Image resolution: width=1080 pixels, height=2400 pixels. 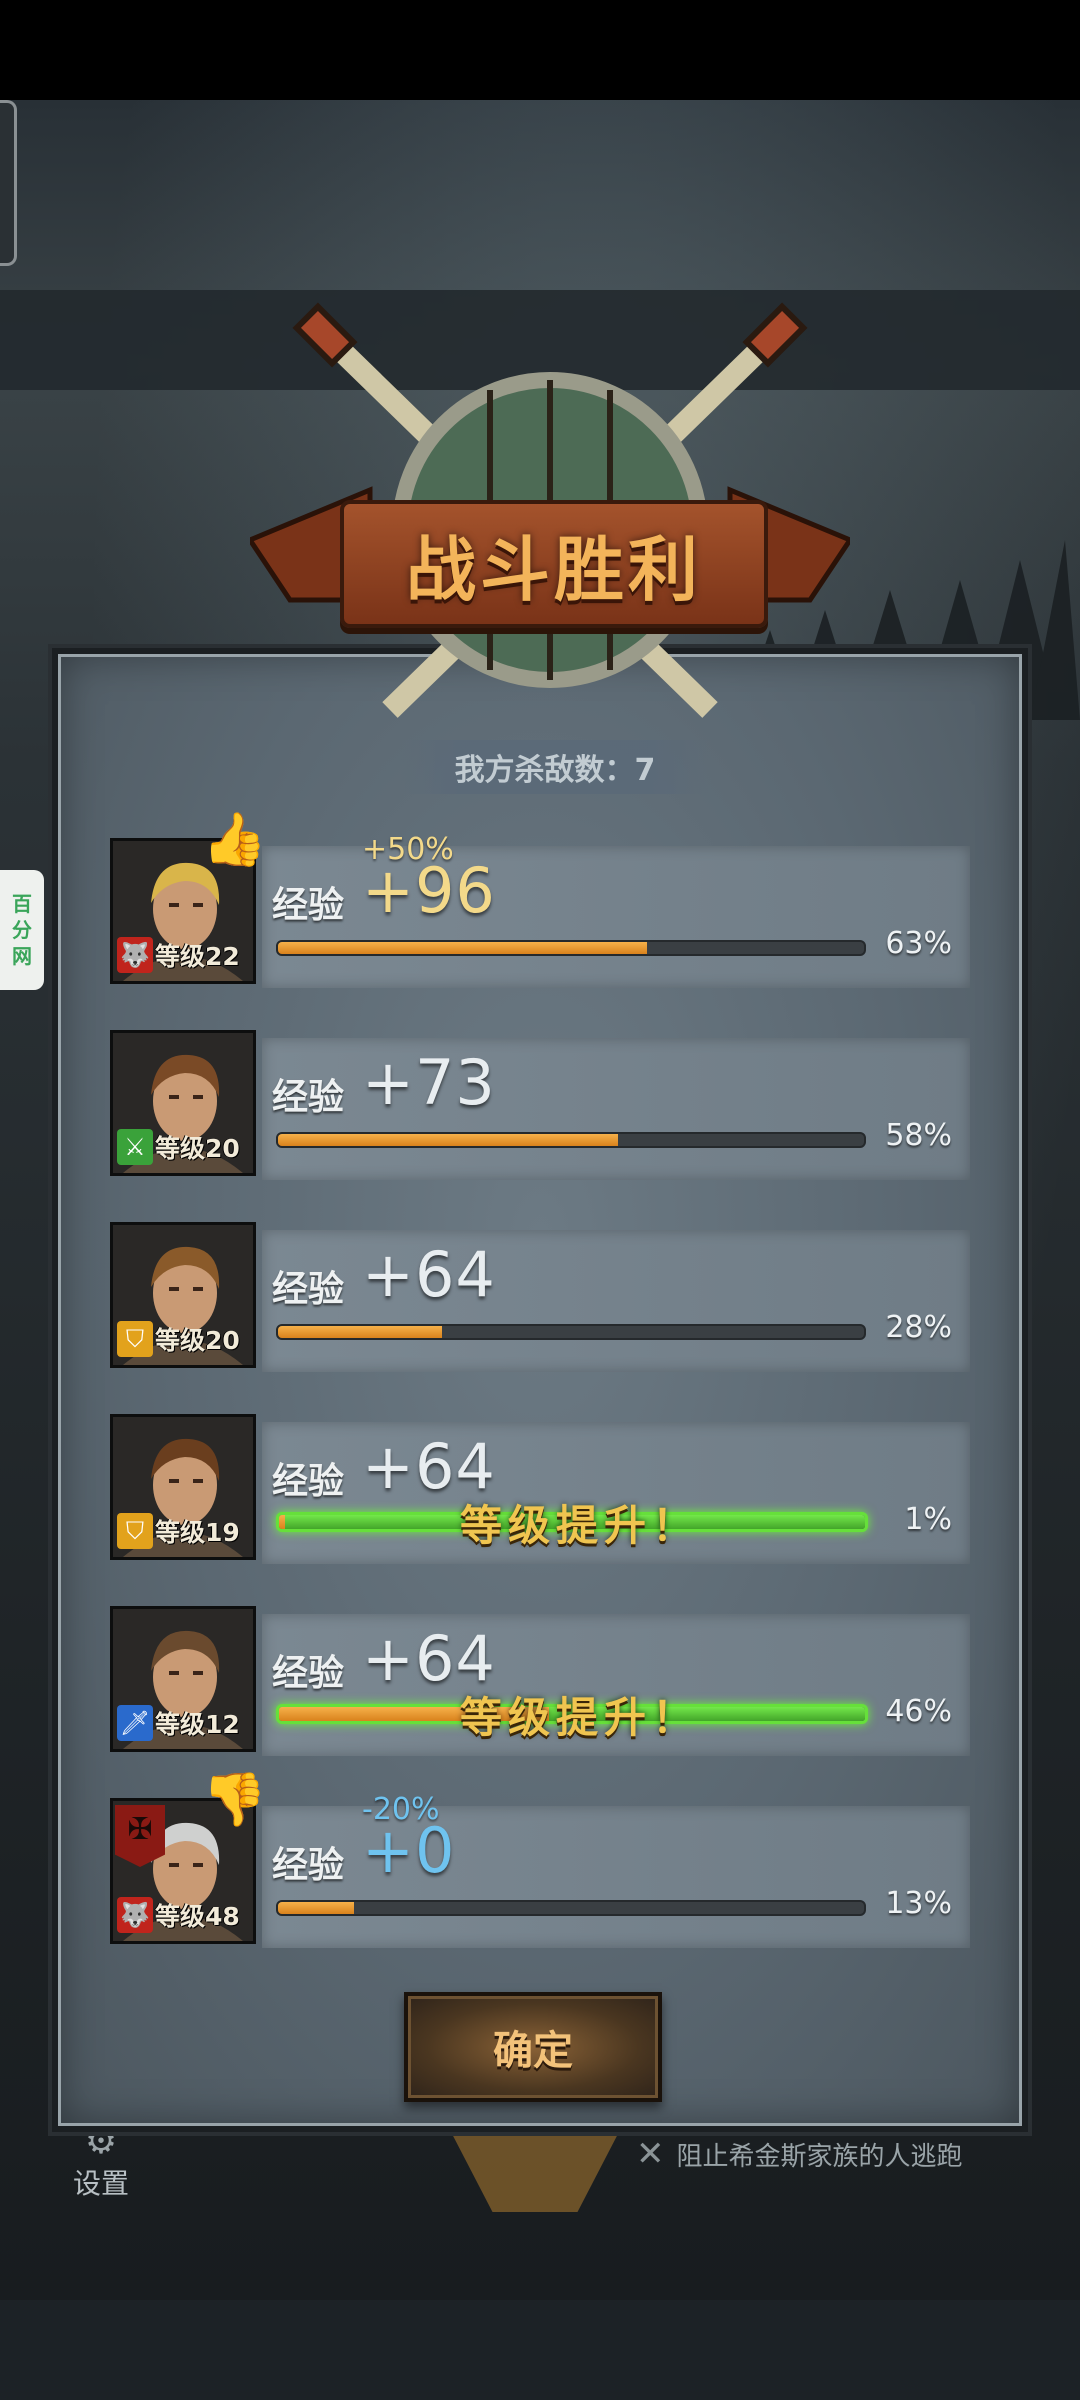 I want to click on crossed-swords-icon: ⚔, so click(x=135, y=1147).